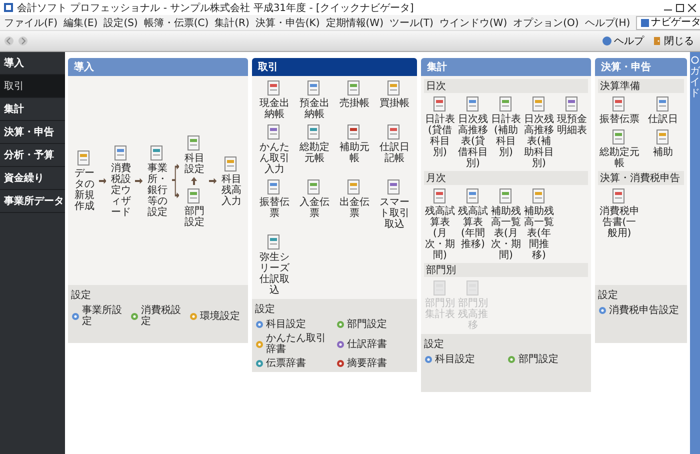  What do you see at coordinates (440, 132) in the screenshot?
I see `shortcut-button: 日計表(貸借科目別)` at bounding box center [440, 132].